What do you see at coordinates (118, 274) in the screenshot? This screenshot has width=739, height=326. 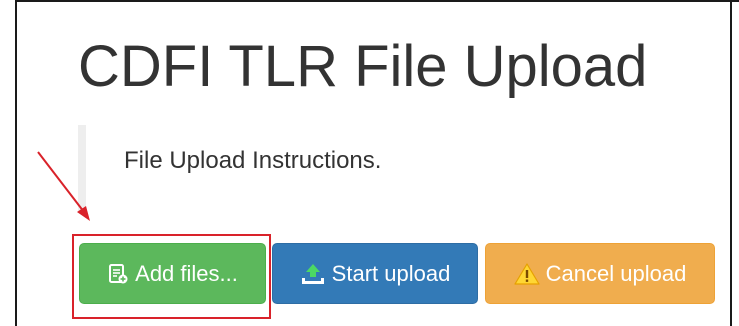 I see `file-add-icon` at bounding box center [118, 274].